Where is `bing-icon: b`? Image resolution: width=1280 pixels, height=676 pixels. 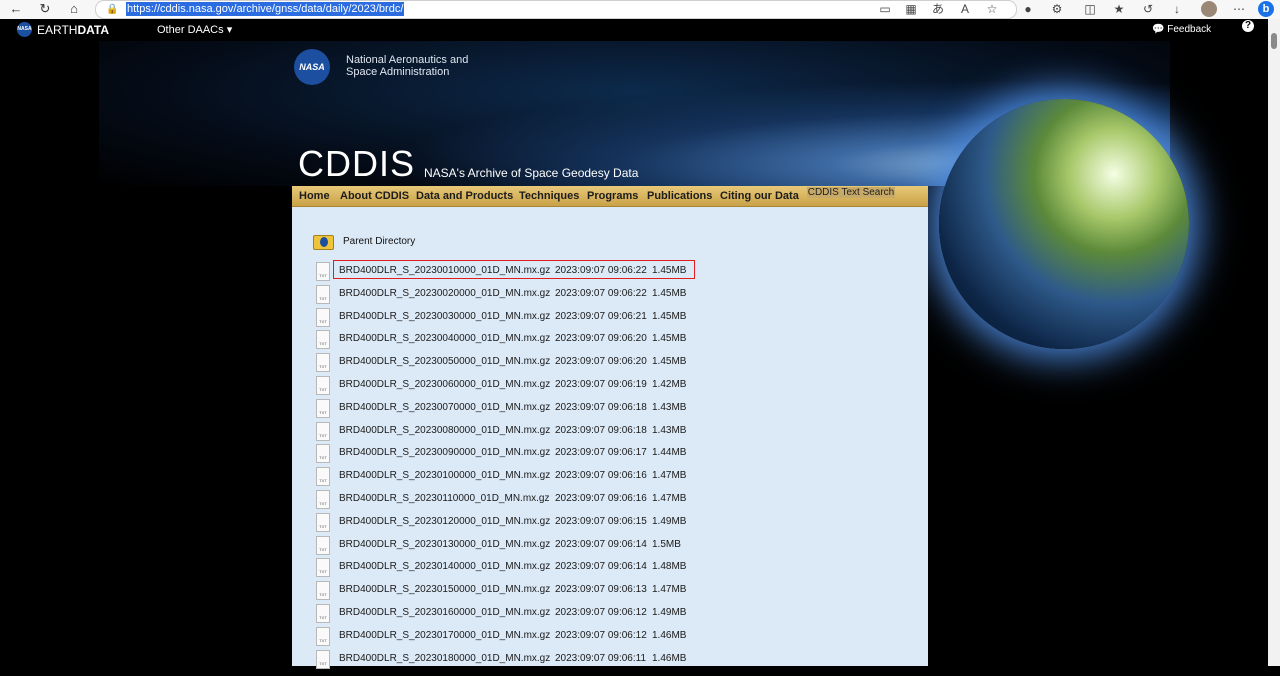 bing-icon: b is located at coordinates (1266, 9).